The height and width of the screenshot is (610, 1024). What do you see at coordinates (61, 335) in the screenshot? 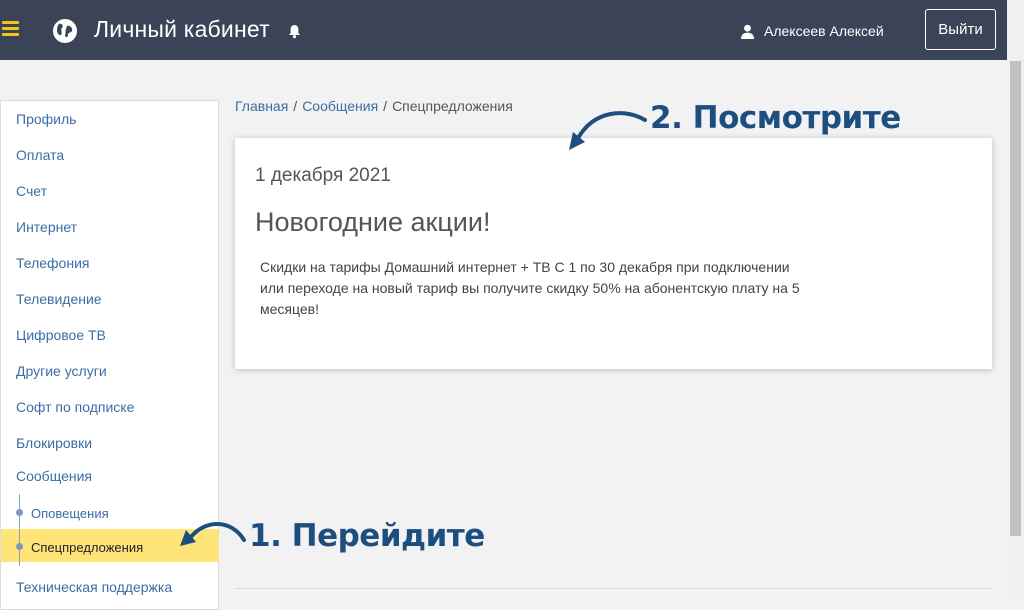
I see `sidebar-item-digital-tv: Цифровое ТВ` at bounding box center [61, 335].